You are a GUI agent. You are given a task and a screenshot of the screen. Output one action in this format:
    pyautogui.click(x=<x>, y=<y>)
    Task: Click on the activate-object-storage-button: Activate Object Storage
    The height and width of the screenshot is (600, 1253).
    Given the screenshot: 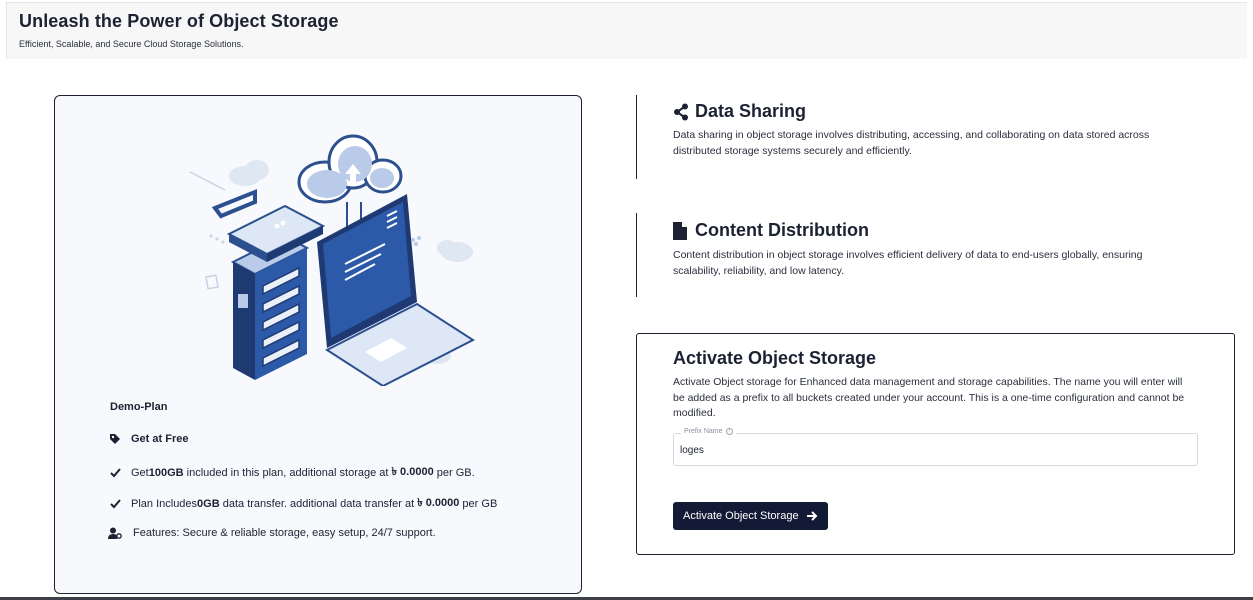 What is the action you would take?
    pyautogui.click(x=750, y=516)
    